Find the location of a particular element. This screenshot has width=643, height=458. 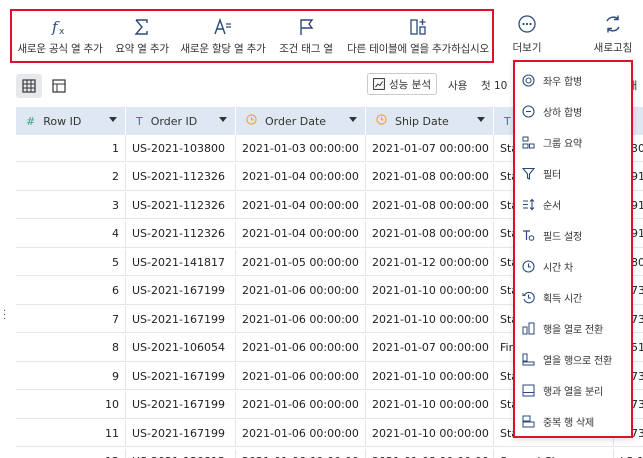

add-assign-column-button: 새로운 할당 열 추가 is located at coordinates (223, 36).